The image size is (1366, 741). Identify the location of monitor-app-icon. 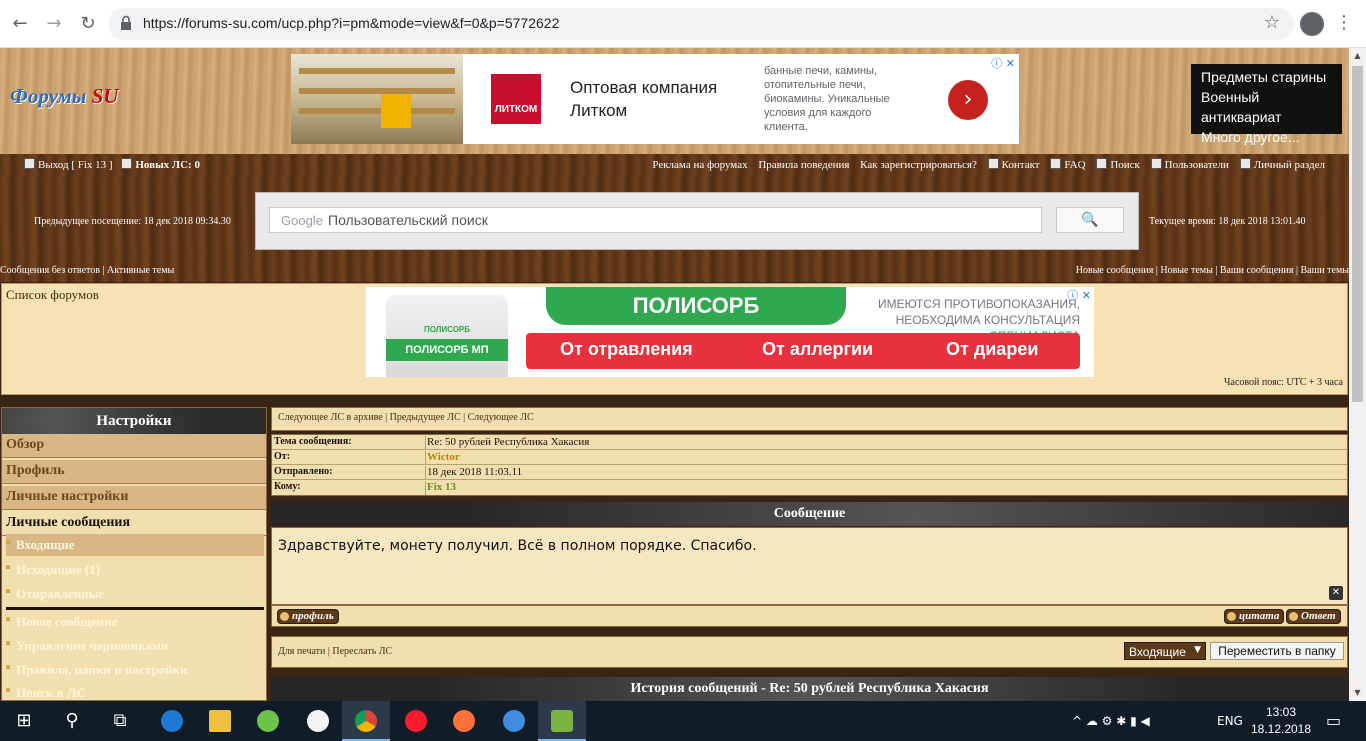
(562, 721).